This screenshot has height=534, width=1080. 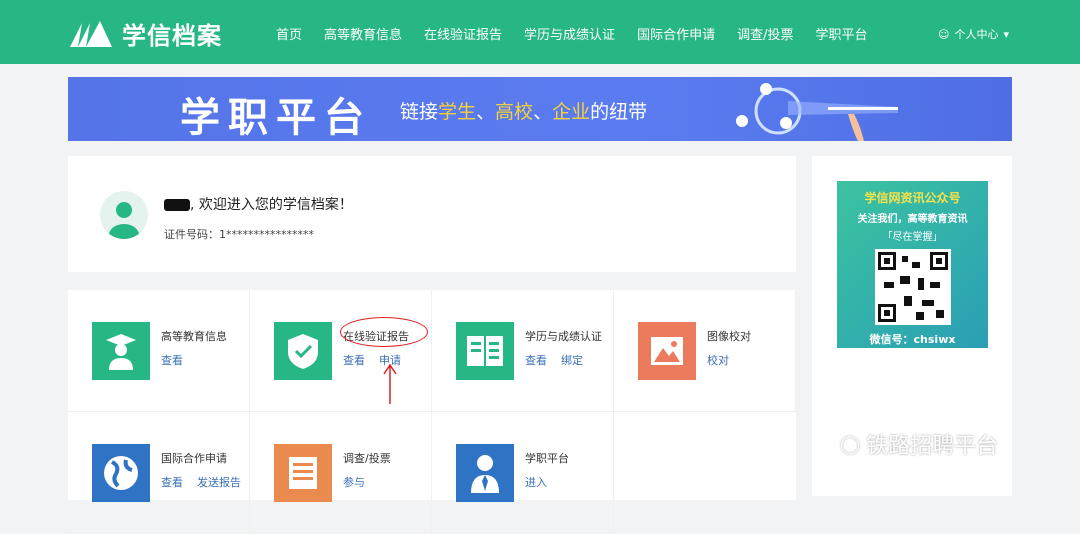 I want to click on wechat-promo: 学信网资讯公众号 关注我们，高等教育资讯 「尽在掌握」 微信号：chsiwx, so click(x=912, y=264).